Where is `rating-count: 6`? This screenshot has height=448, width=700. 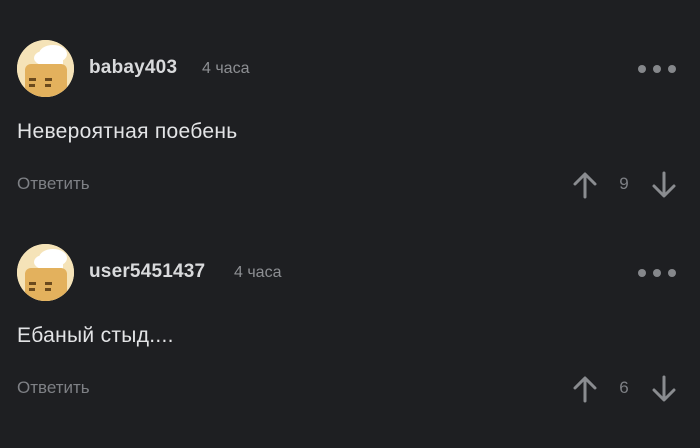 rating-count: 6 is located at coordinates (624, 387).